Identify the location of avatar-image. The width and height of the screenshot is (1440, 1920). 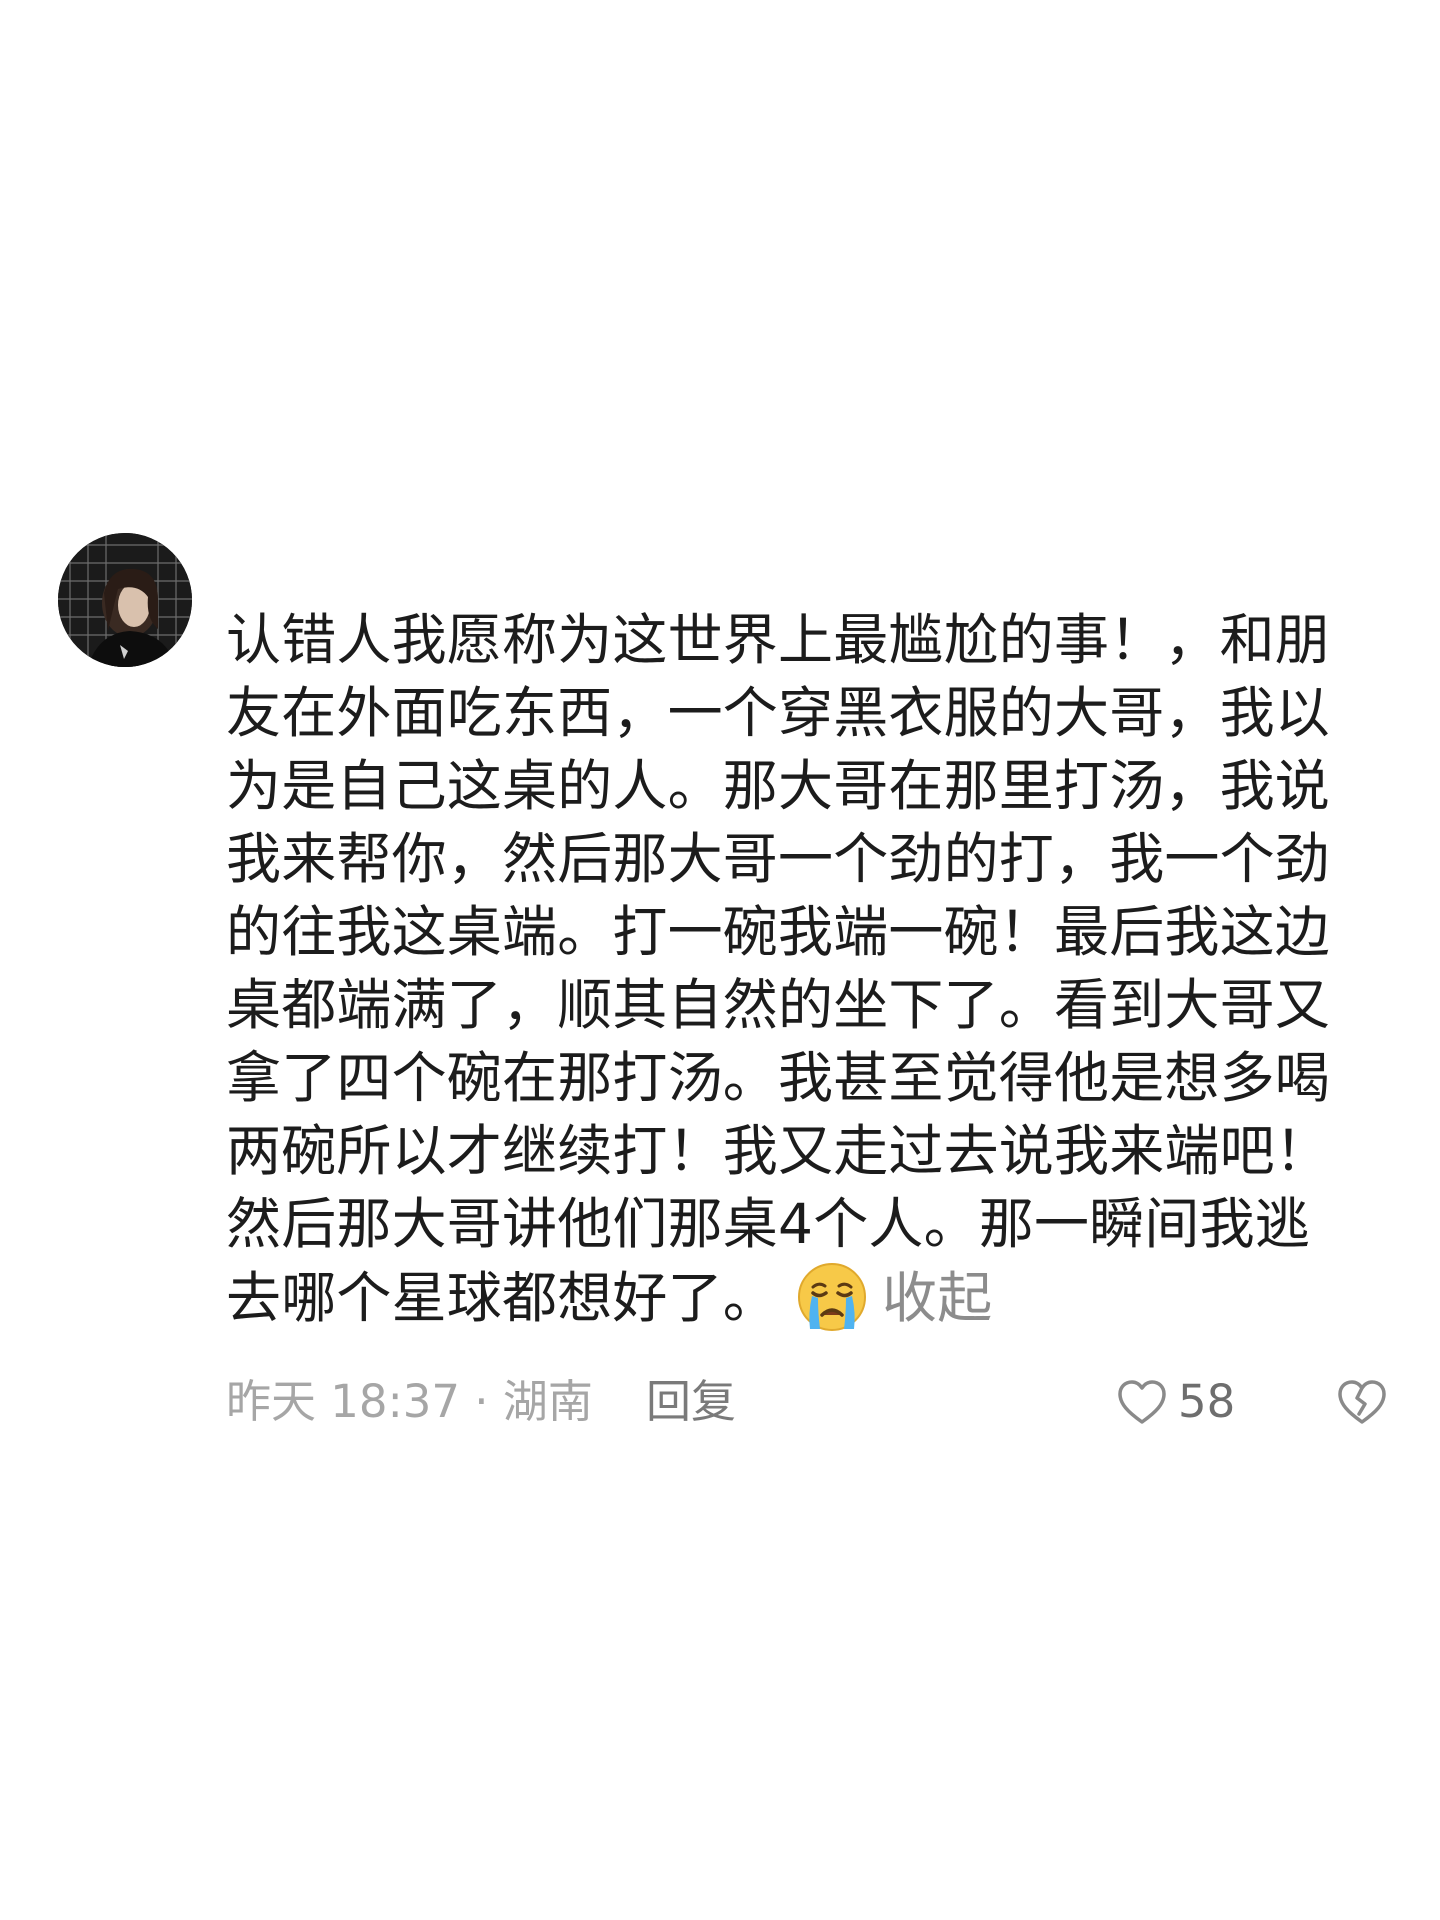
(125, 600).